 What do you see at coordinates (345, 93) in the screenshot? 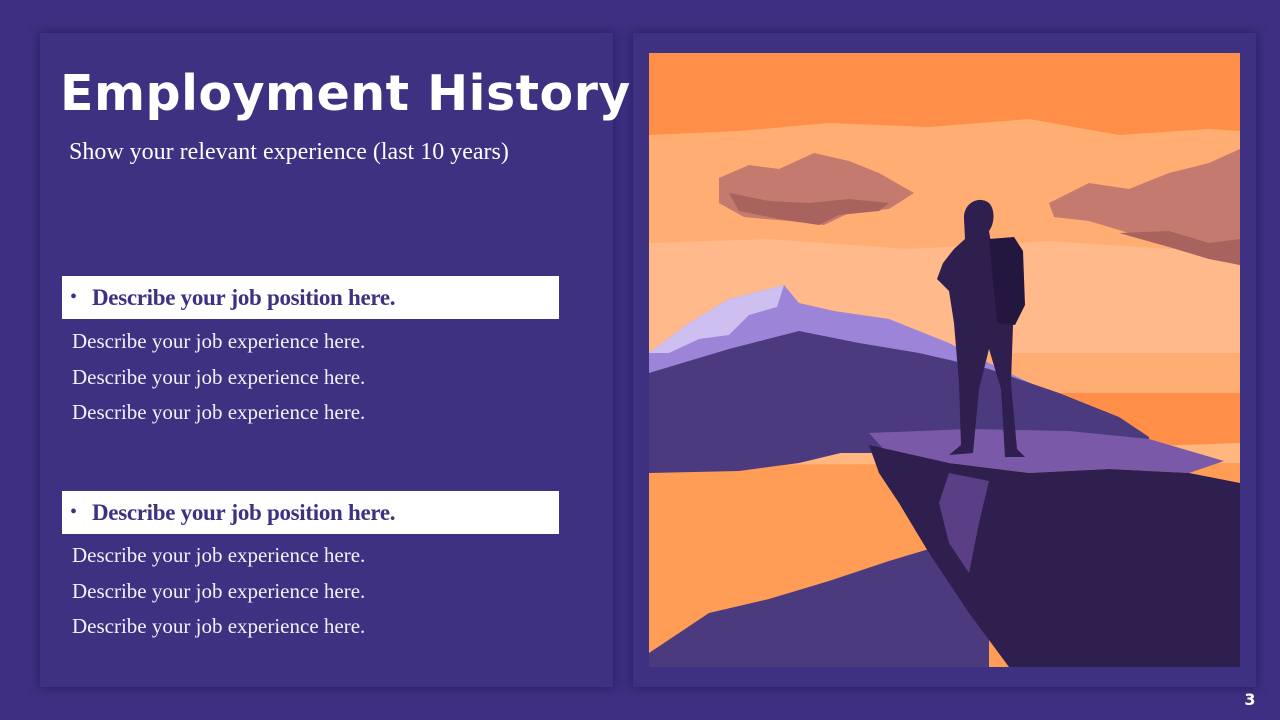
I see `slide-title: Employment History` at bounding box center [345, 93].